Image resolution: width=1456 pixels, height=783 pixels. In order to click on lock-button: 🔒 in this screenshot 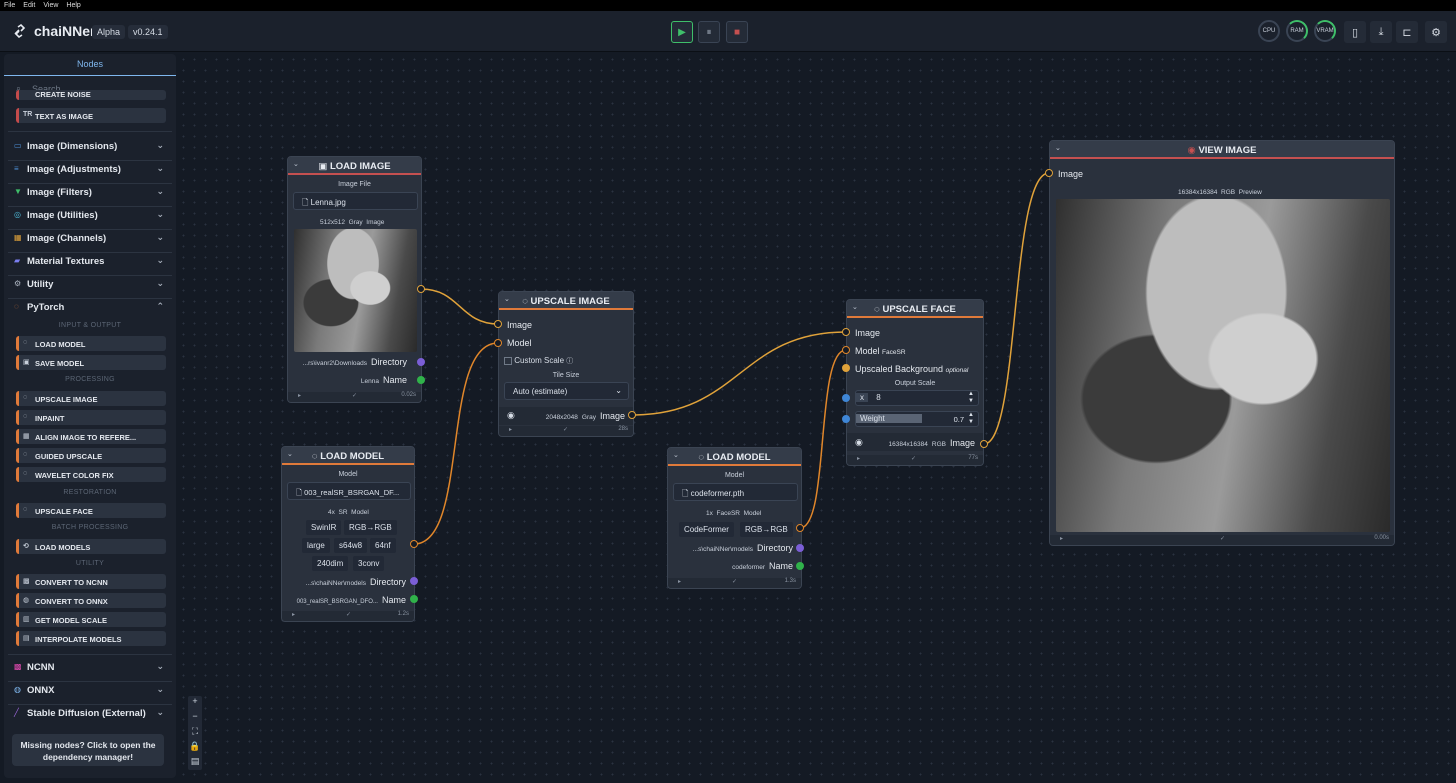, I will do `click(195, 748)`.